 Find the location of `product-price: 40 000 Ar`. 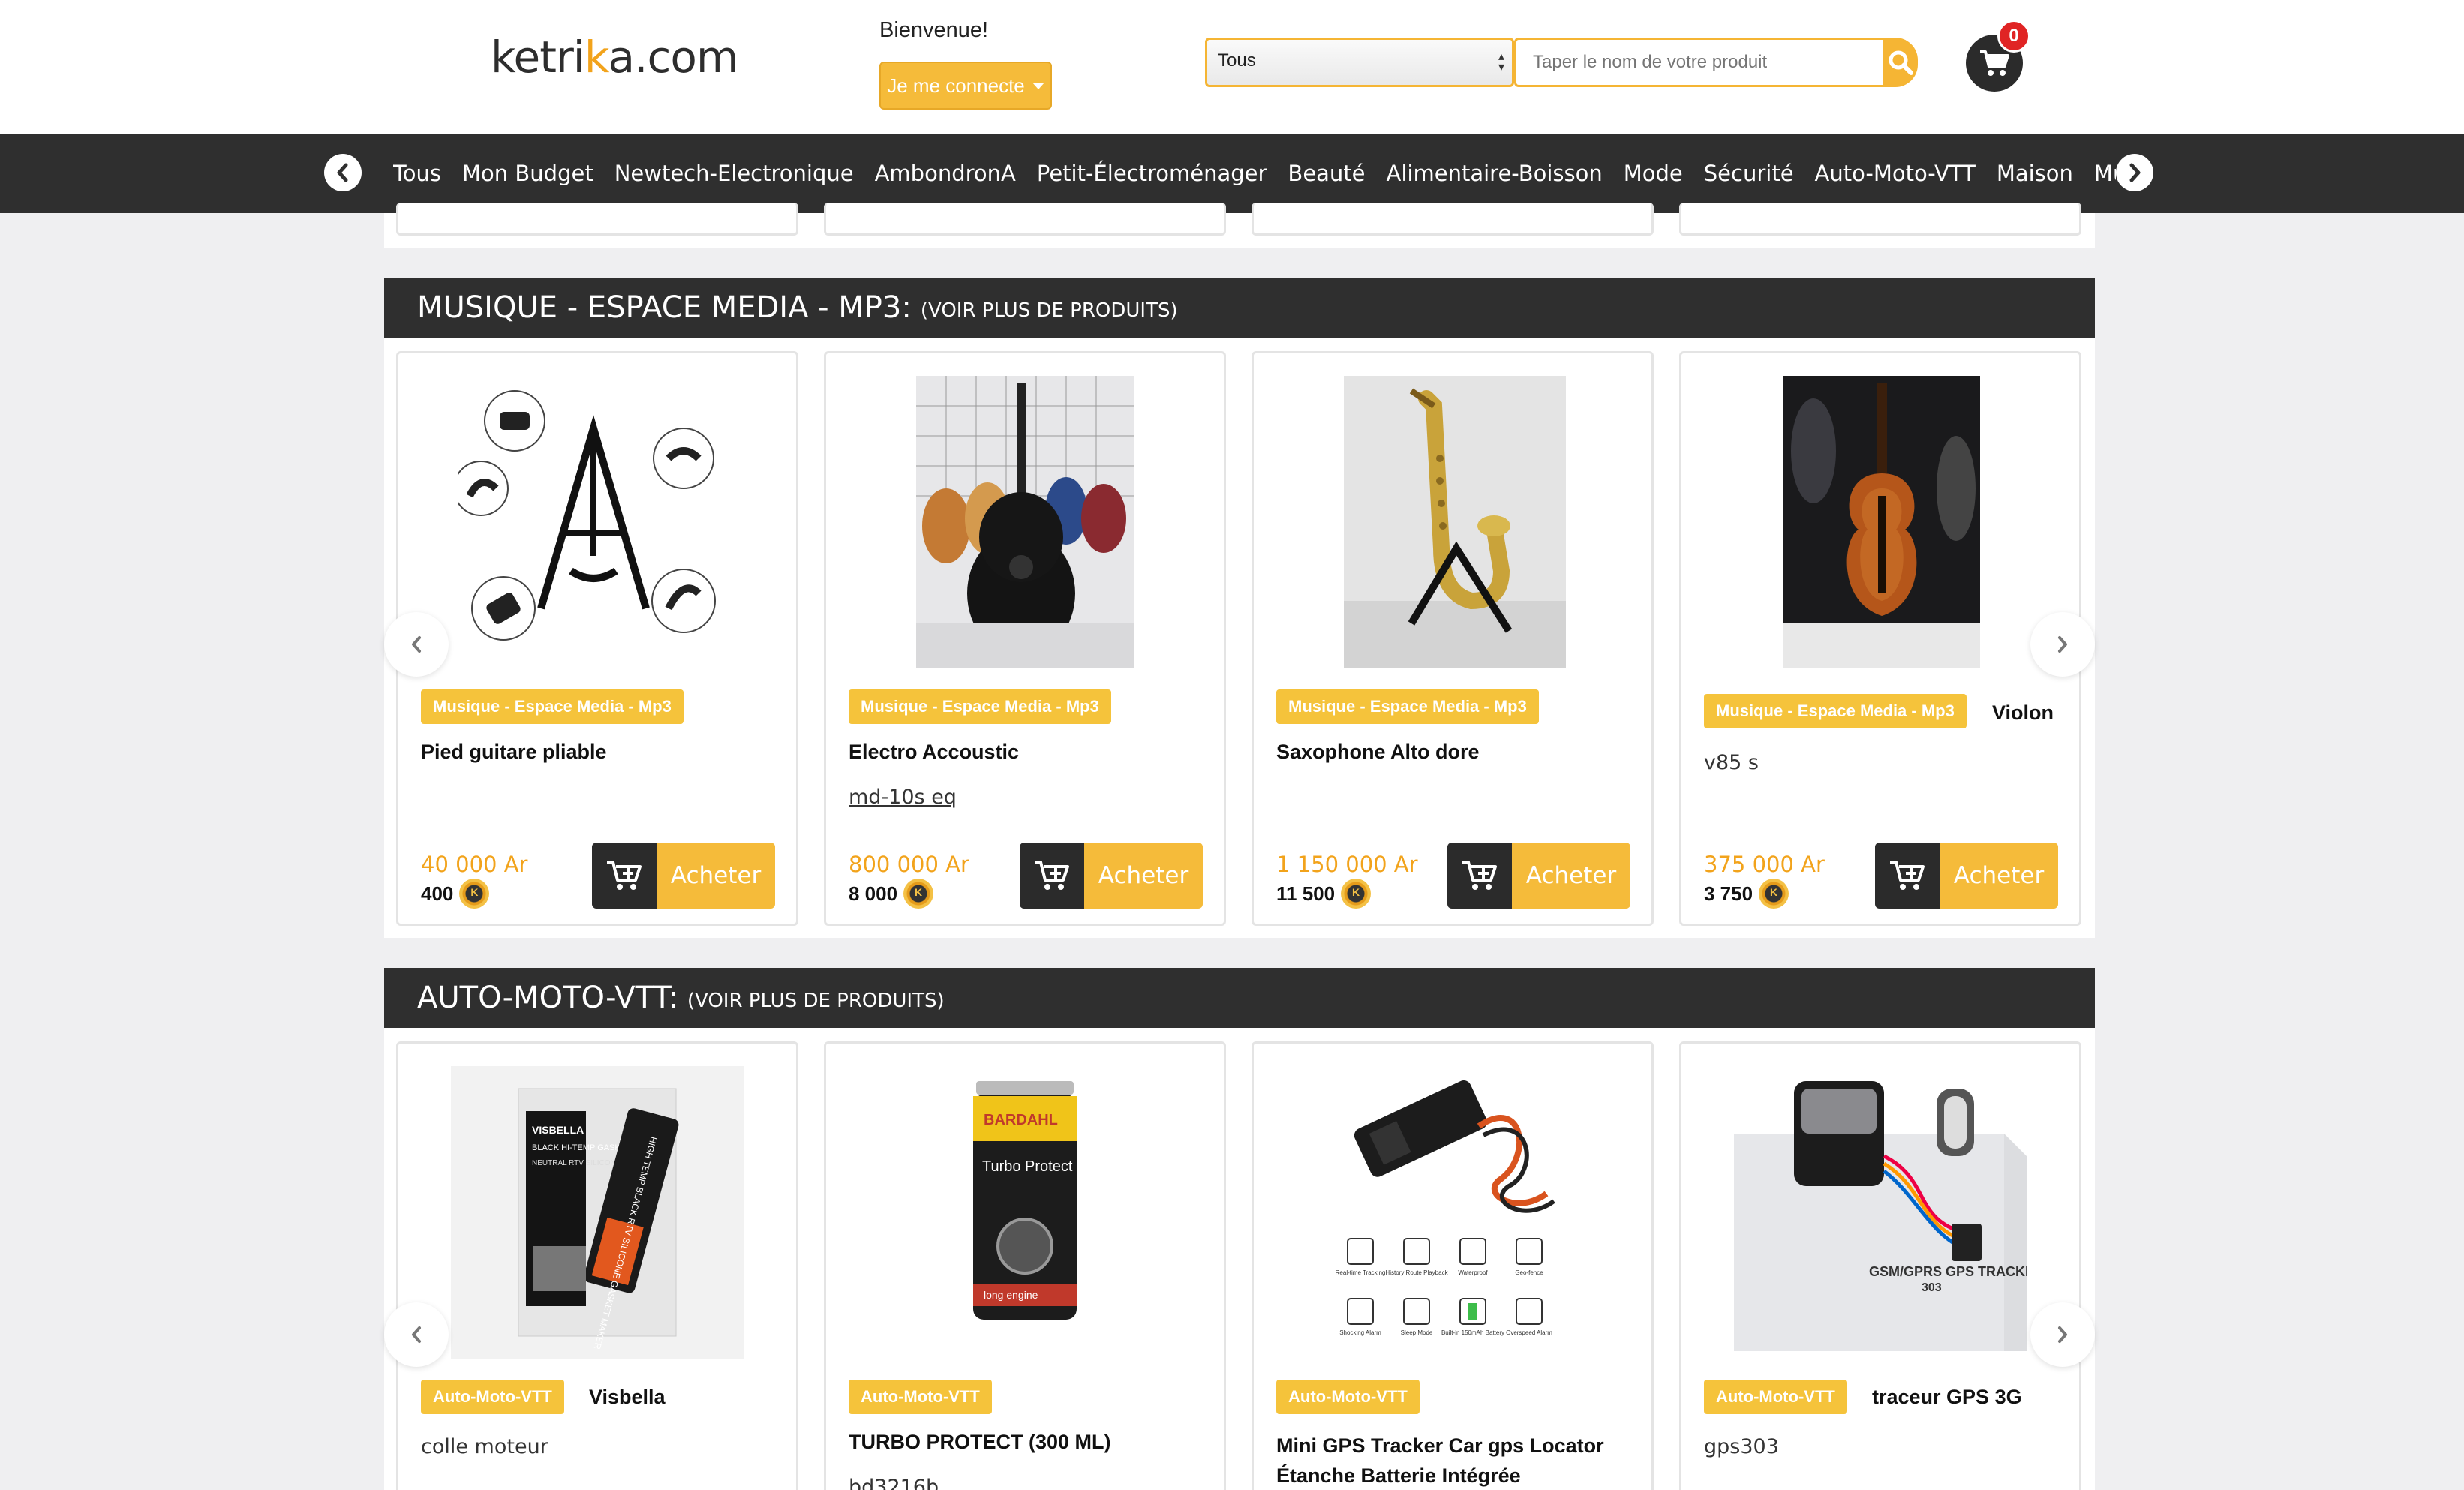

product-price: 40 000 Ar is located at coordinates (474, 865).